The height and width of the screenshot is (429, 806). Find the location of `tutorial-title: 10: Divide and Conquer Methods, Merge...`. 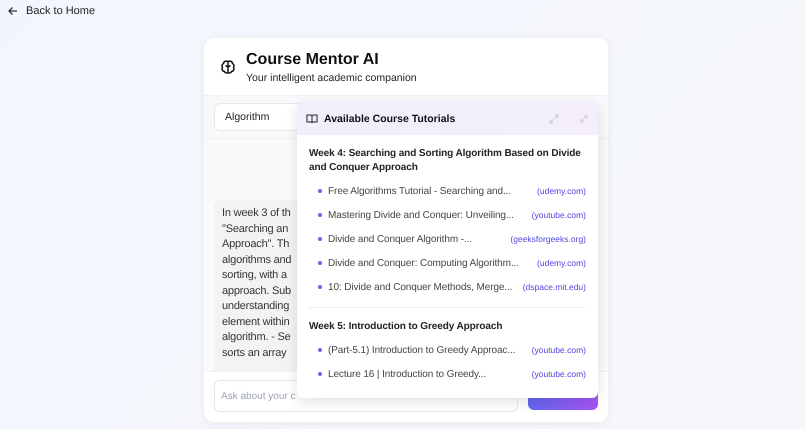

tutorial-title: 10: Divide and Conquer Methods, Merge... is located at coordinates (422, 287).